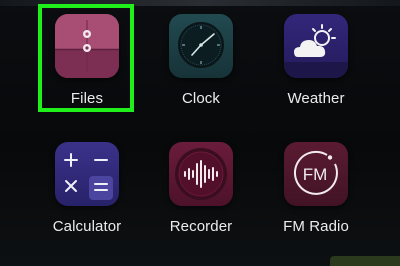 This screenshot has height=266, width=400. I want to click on calculator-icon, so click(87, 174).